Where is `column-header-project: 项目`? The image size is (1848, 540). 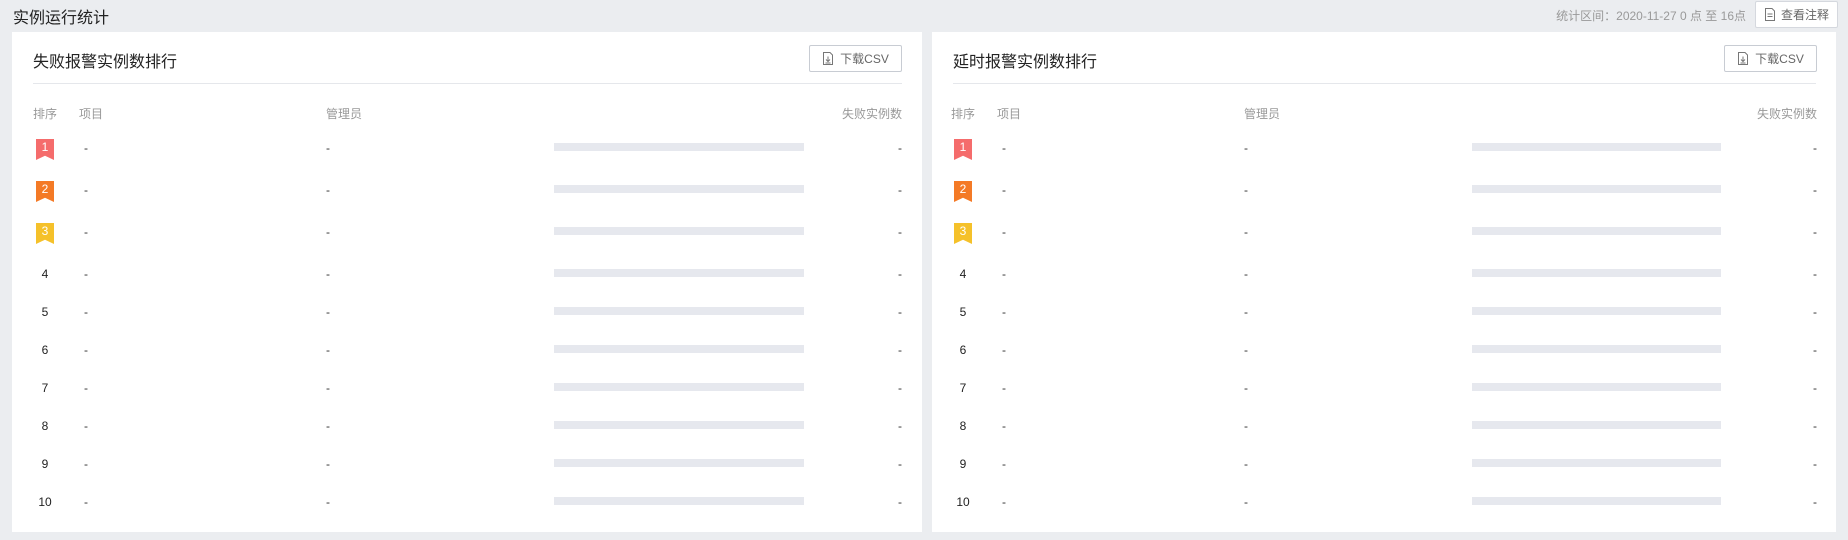 column-header-project: 项目 is located at coordinates (91, 114).